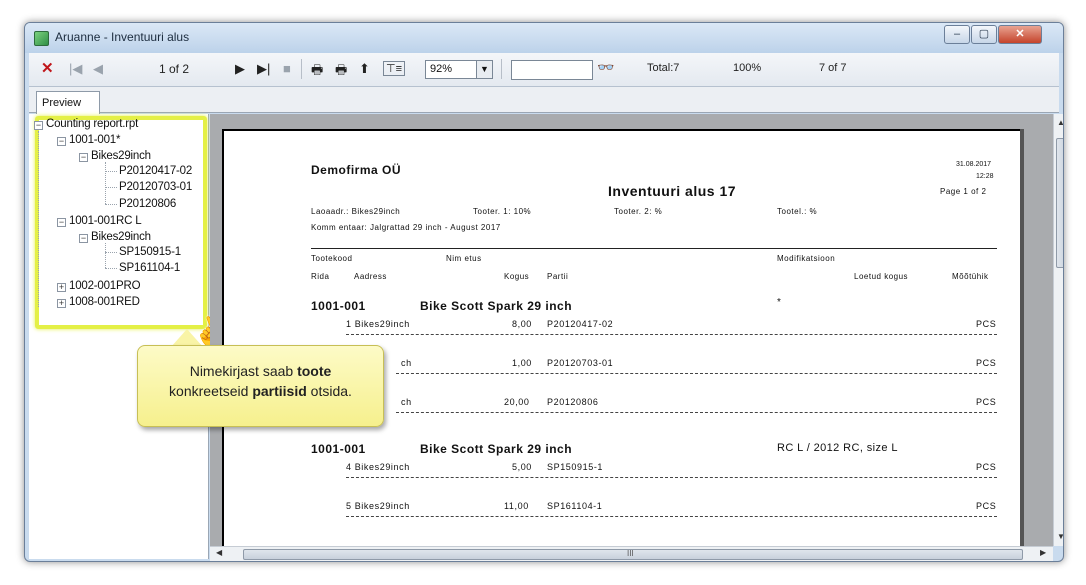  I want to click on row-address: 1 Bikes29inch, so click(378, 324).